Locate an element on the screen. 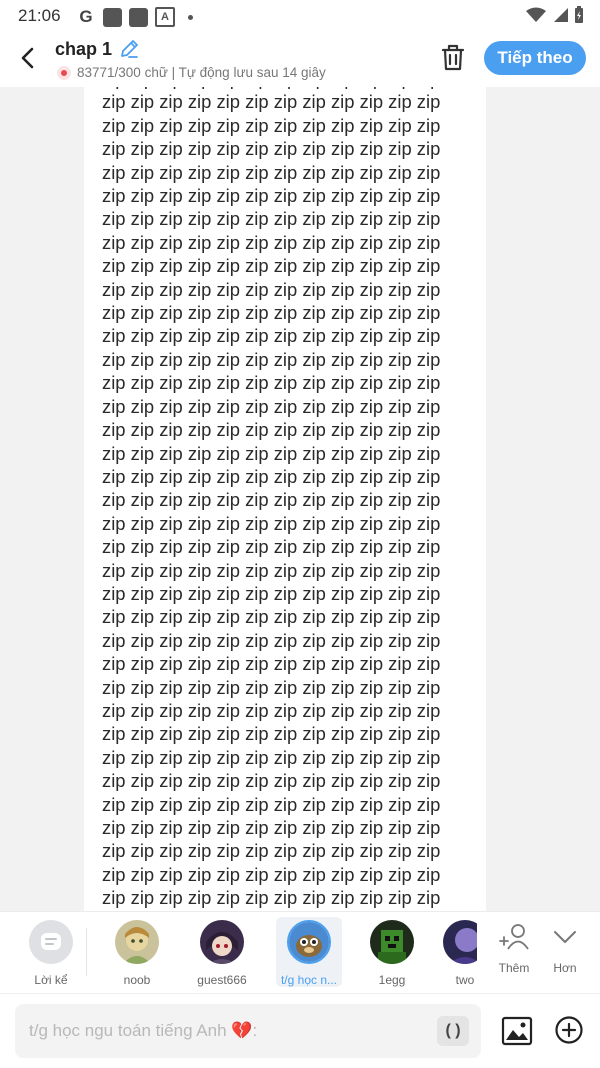 The image size is (600, 1068). word-count-autosave: 83771/300 chữ | Tự động lưu sau 14 giây is located at coordinates (201, 72).